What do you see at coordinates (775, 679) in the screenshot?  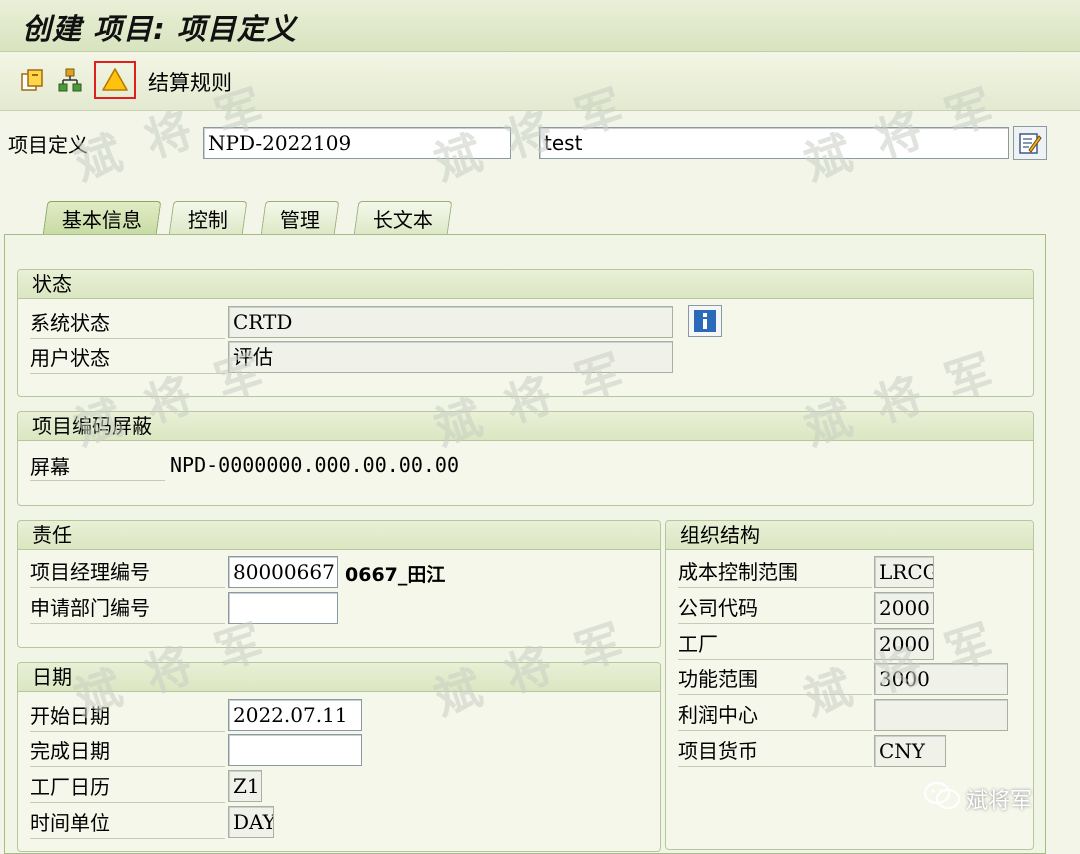 I see `org-label-functional-area: 功能范围` at bounding box center [775, 679].